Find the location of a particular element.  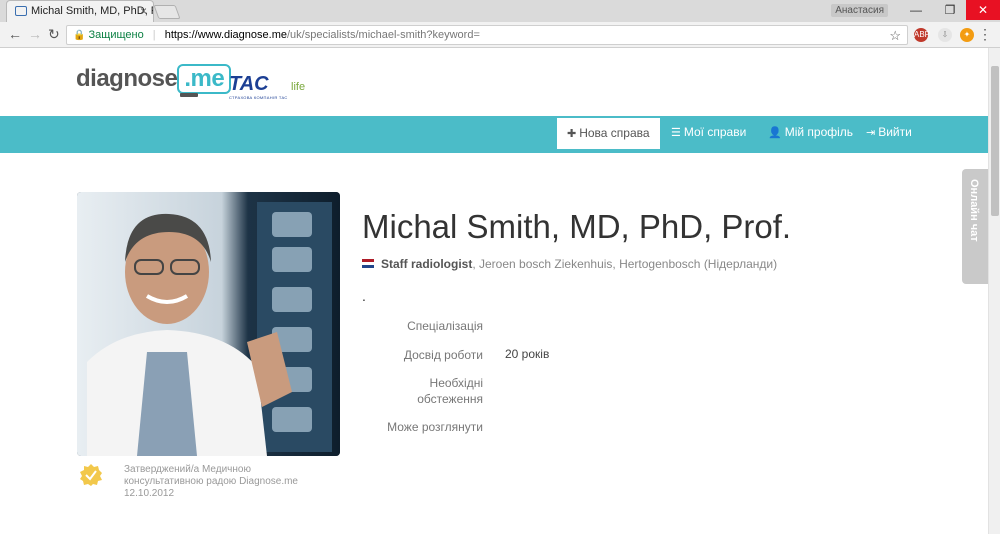

experience-value: 20 років is located at coordinates (527, 354).